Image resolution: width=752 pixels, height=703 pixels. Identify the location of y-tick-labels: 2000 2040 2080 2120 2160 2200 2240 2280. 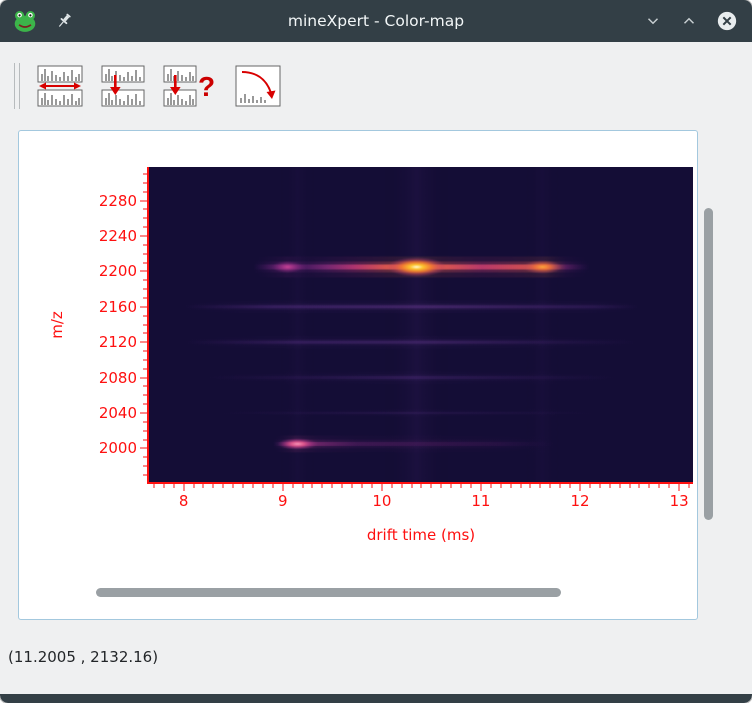
(97, 324).